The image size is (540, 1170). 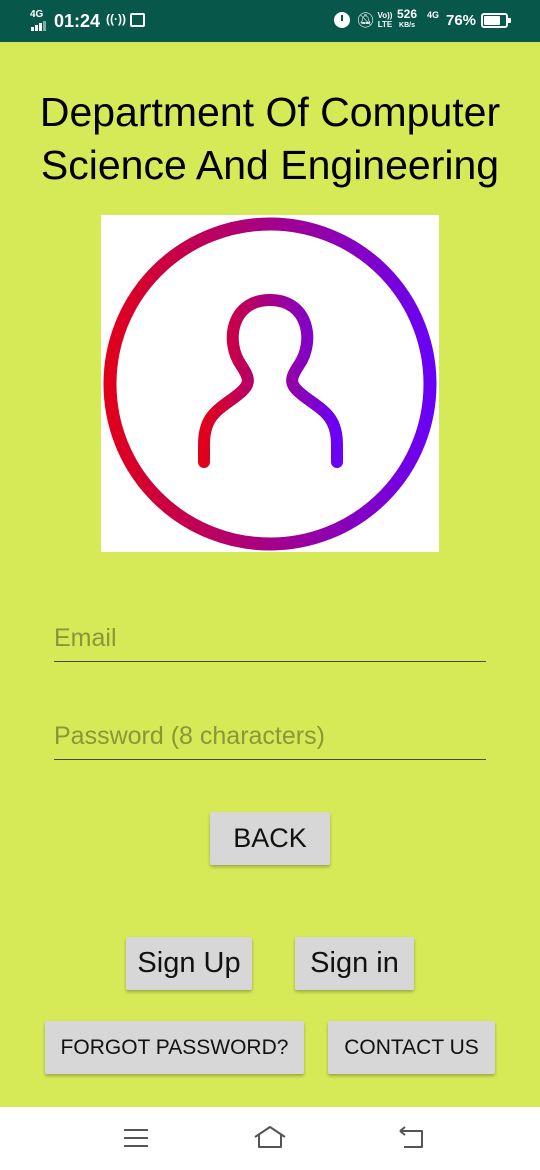 I want to click on email-field, so click(x=270, y=639).